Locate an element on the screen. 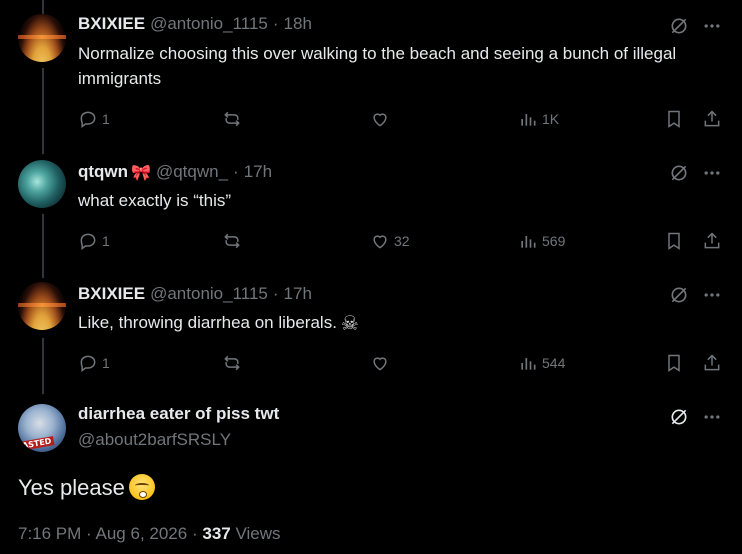  avatar-stamp: ASTED is located at coordinates (37, 443).